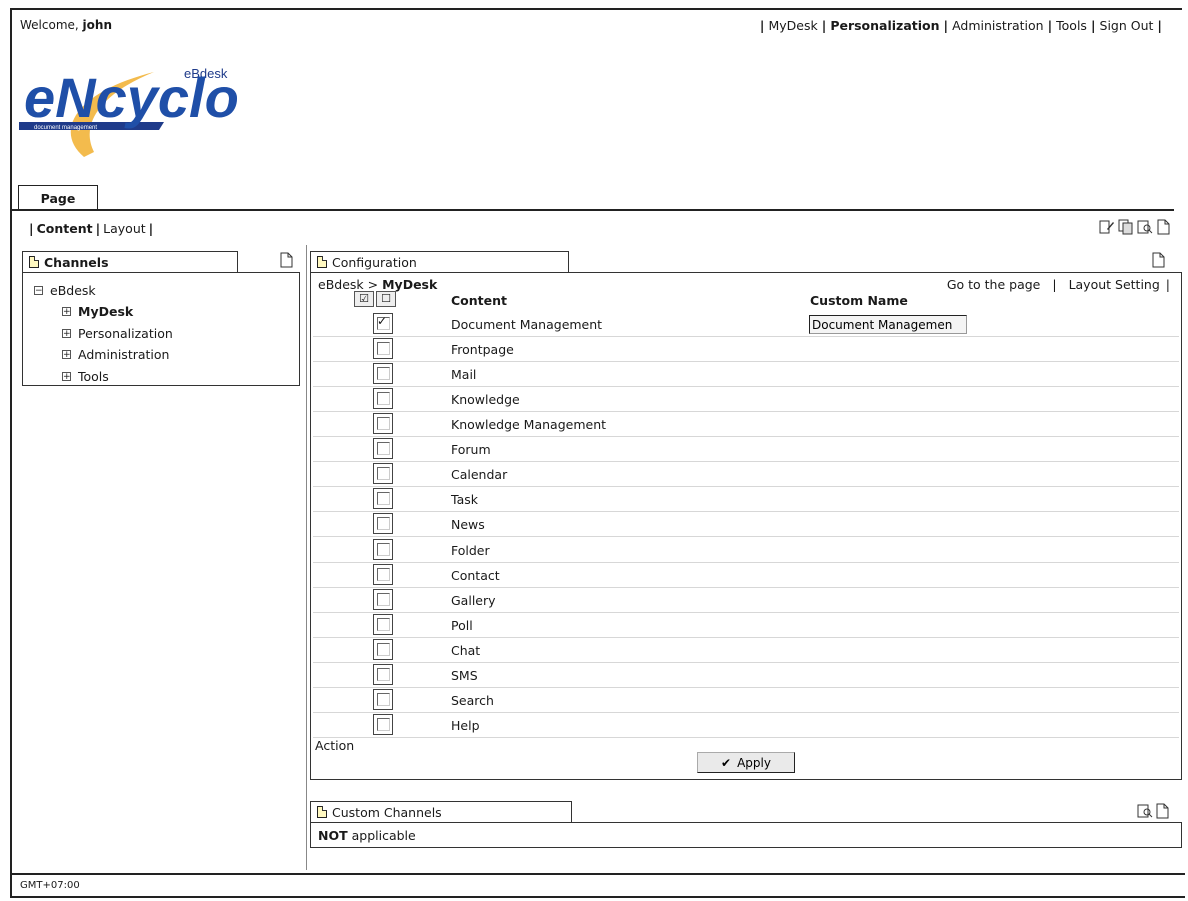 The width and height of the screenshot is (1188, 901). I want to click on select-buttons: ☑ ☐, so click(375, 299).